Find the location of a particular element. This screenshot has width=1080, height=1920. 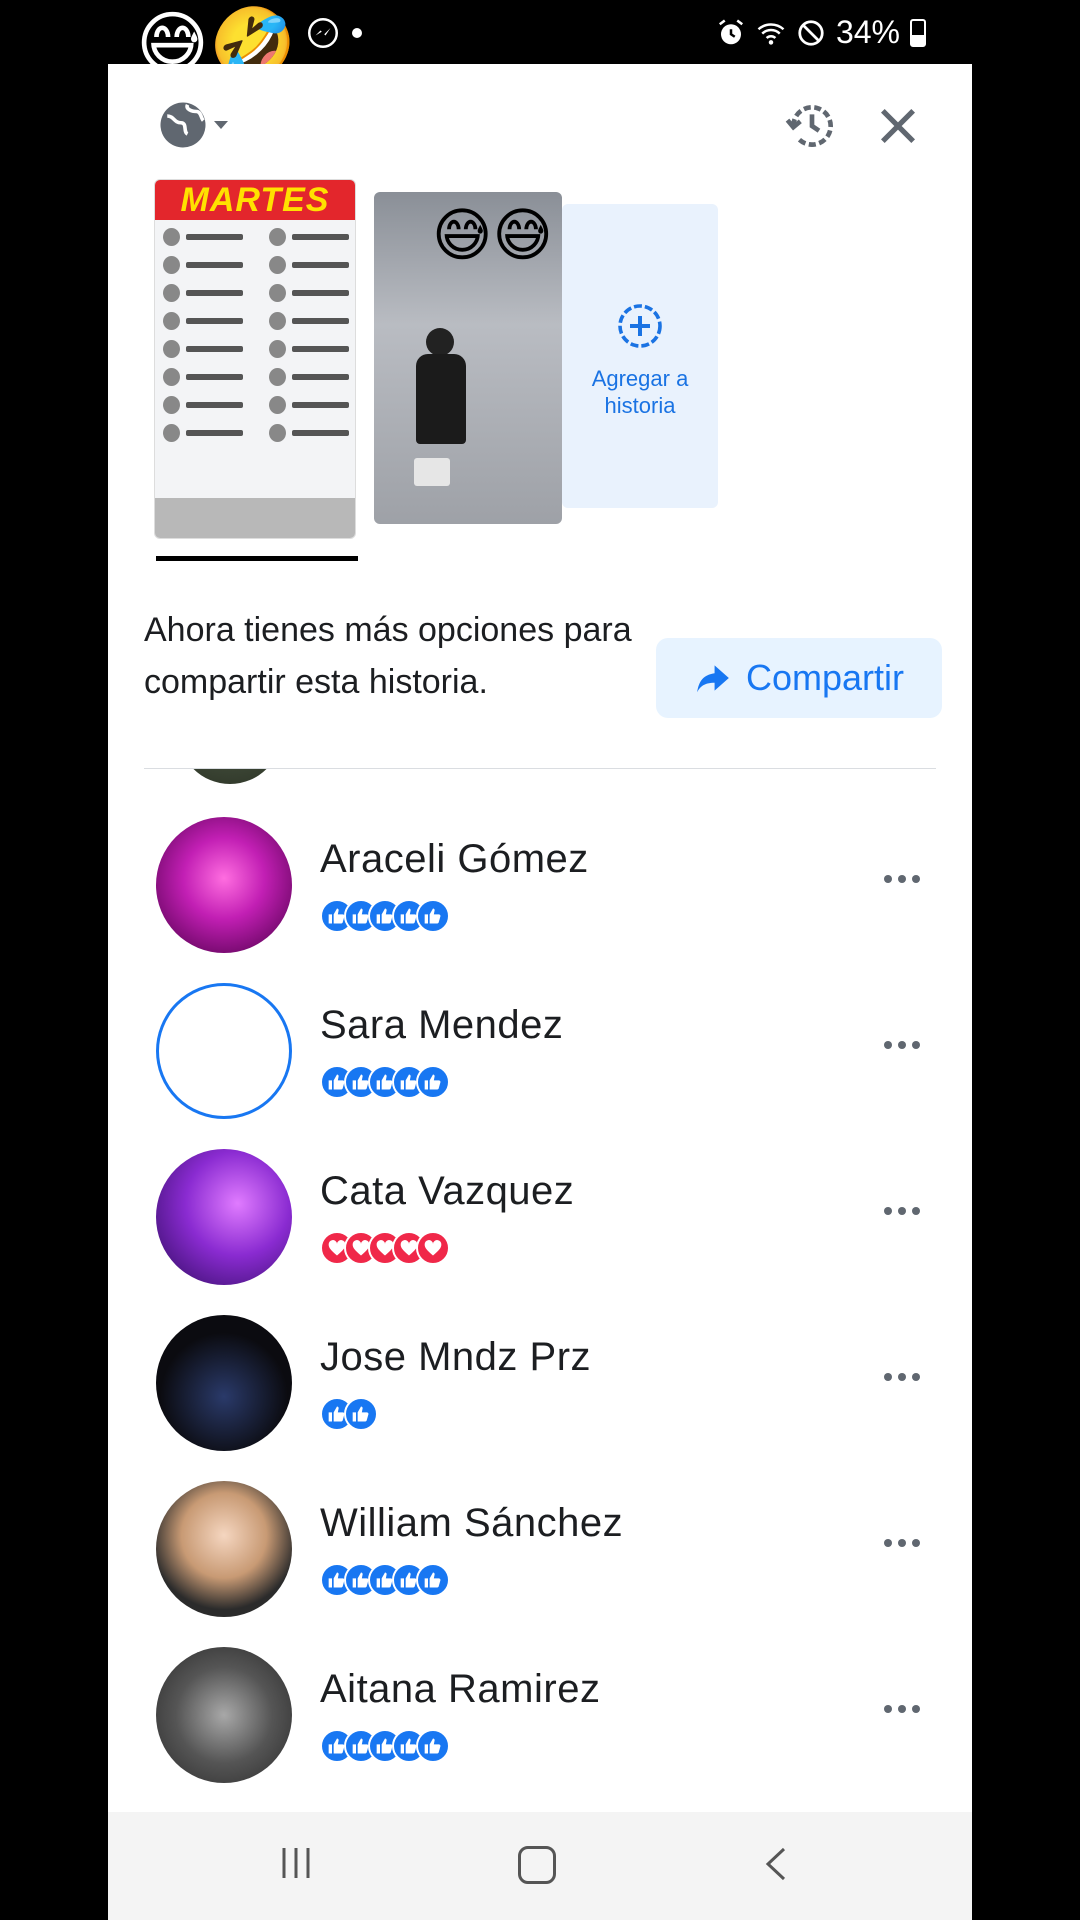

chevron-down-icon is located at coordinates (221, 125).